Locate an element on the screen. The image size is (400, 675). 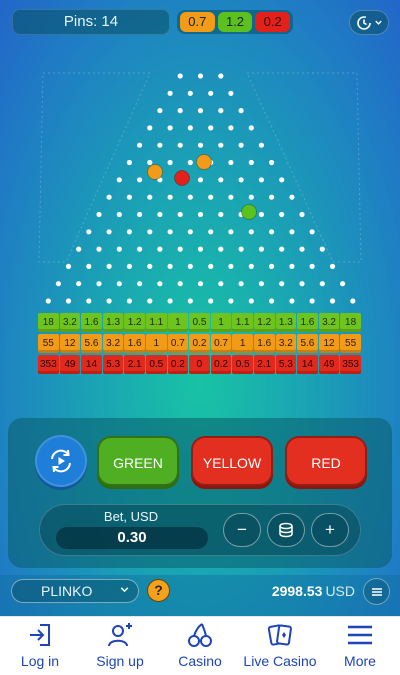
cards-icon is located at coordinates (279, 635).